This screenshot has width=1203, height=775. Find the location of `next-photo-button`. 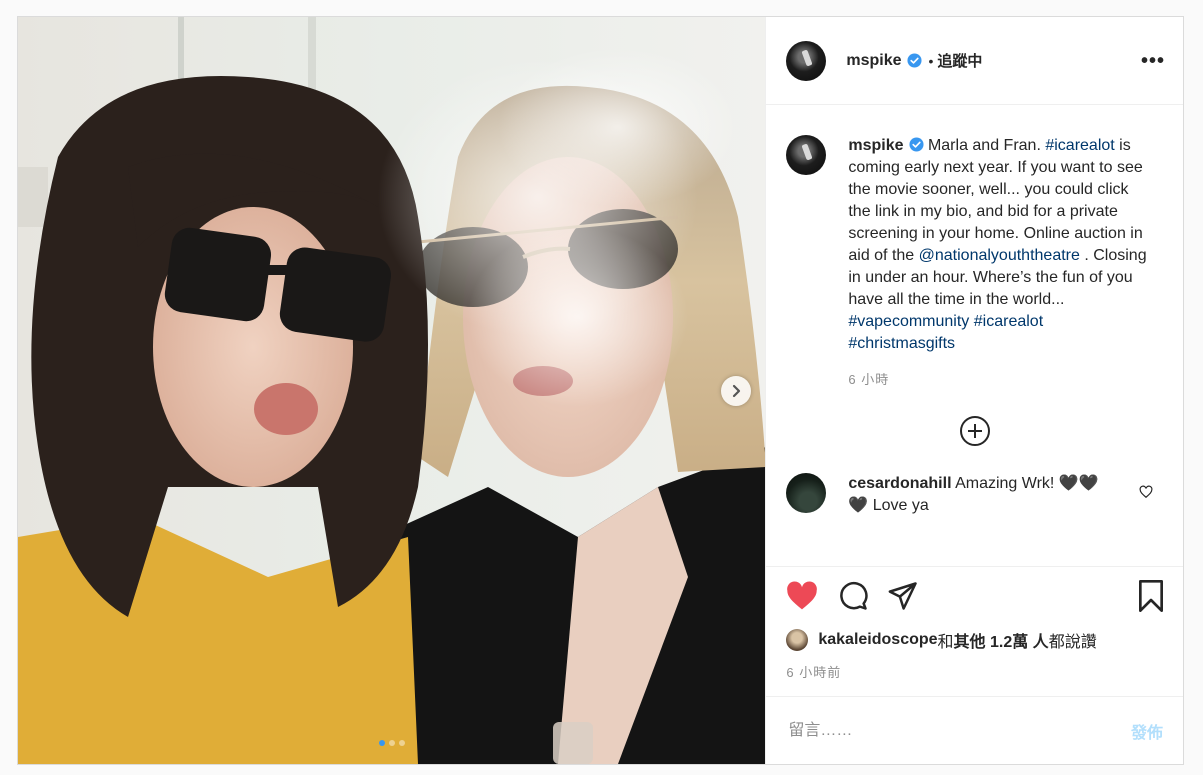

next-photo-button is located at coordinates (736, 391).